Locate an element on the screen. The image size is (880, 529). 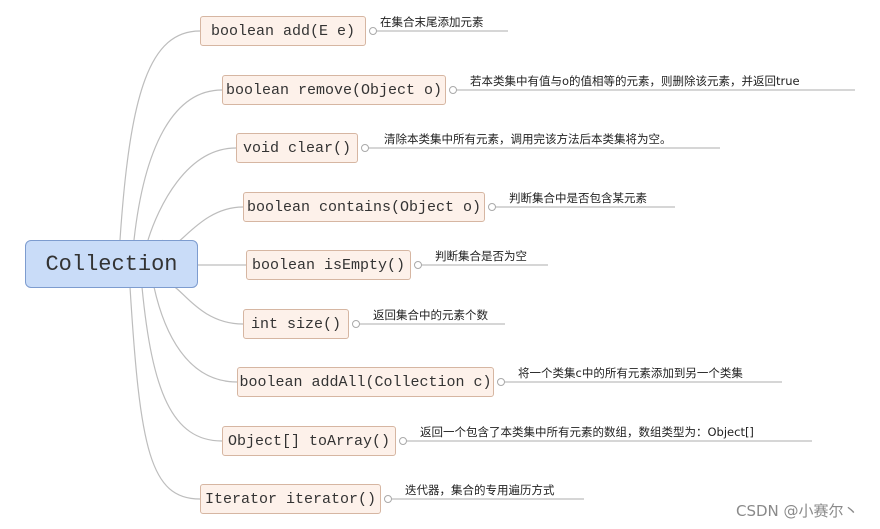
method-node: int size() is located at coordinates (296, 324).